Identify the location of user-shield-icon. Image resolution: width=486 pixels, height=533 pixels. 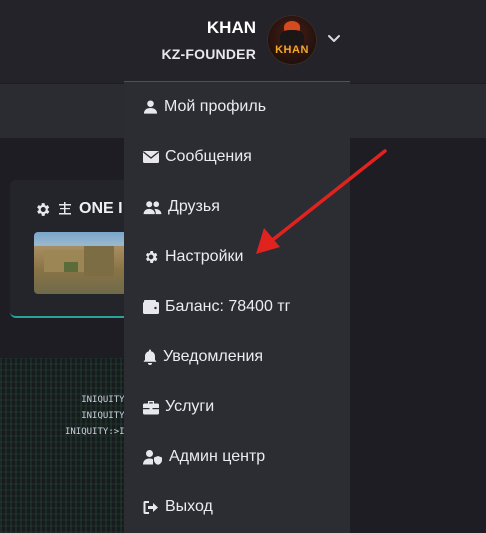
(152, 457).